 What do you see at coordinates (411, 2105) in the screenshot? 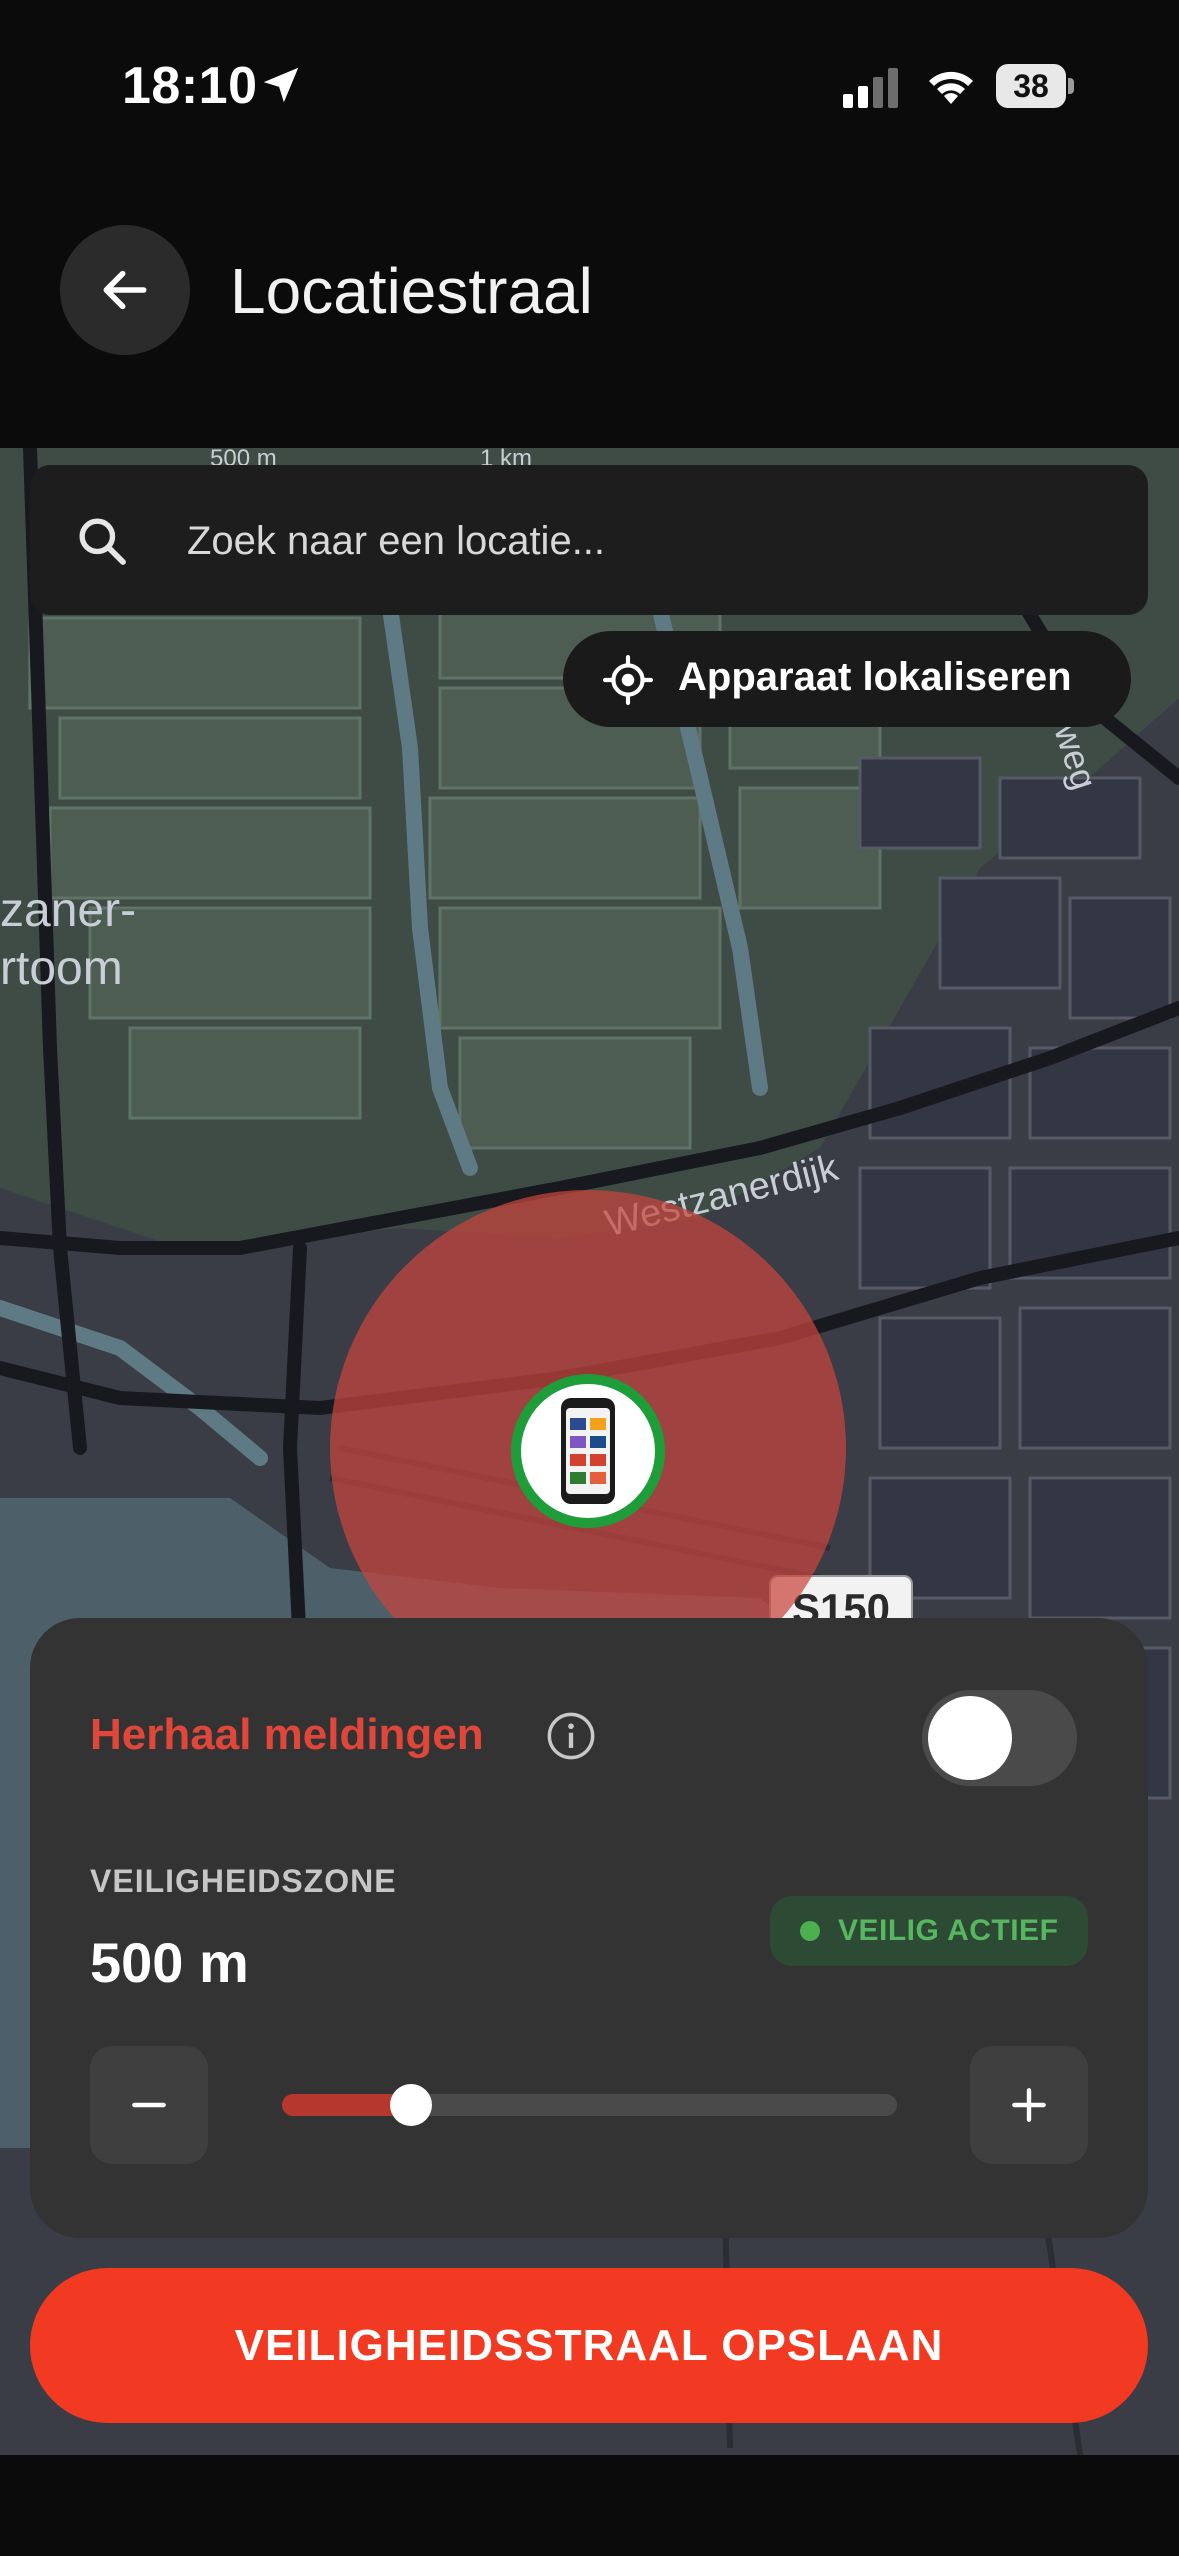
I see `radius-slider-thumb` at bounding box center [411, 2105].